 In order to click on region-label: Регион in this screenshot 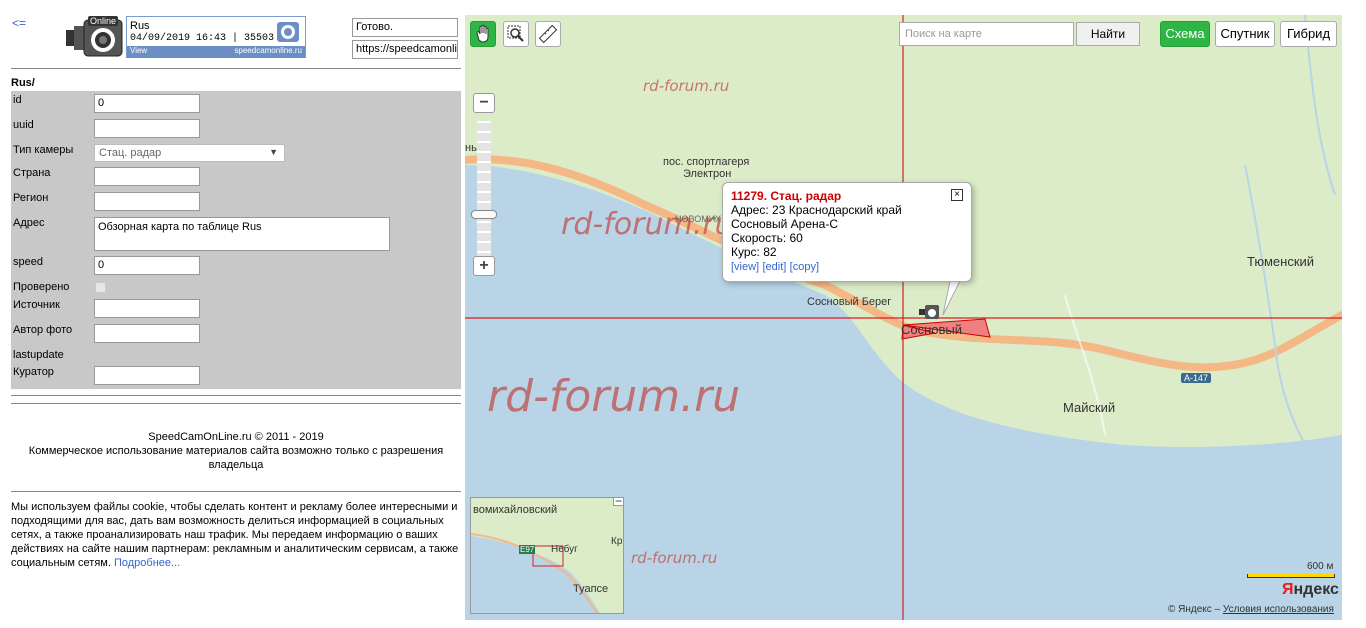, I will do `click(31, 198)`.